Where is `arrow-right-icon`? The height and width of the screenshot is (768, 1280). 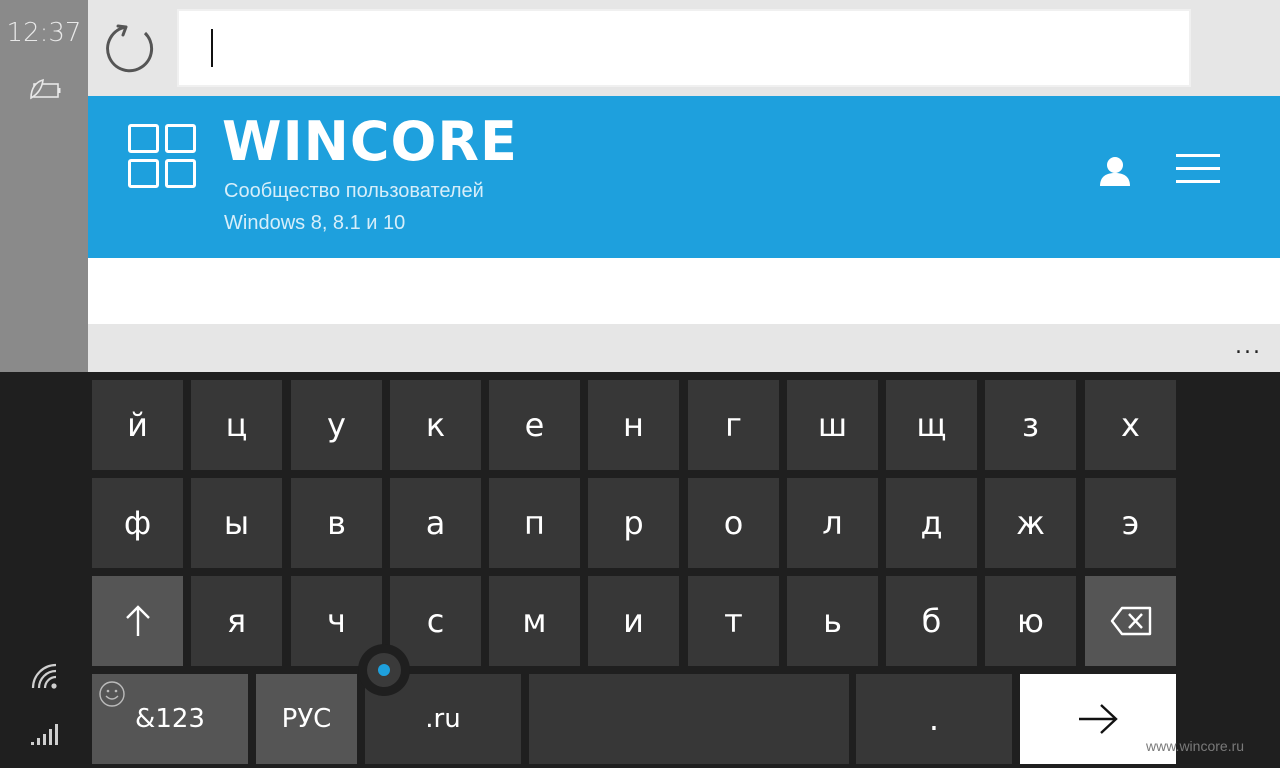 arrow-right-icon is located at coordinates (1098, 719).